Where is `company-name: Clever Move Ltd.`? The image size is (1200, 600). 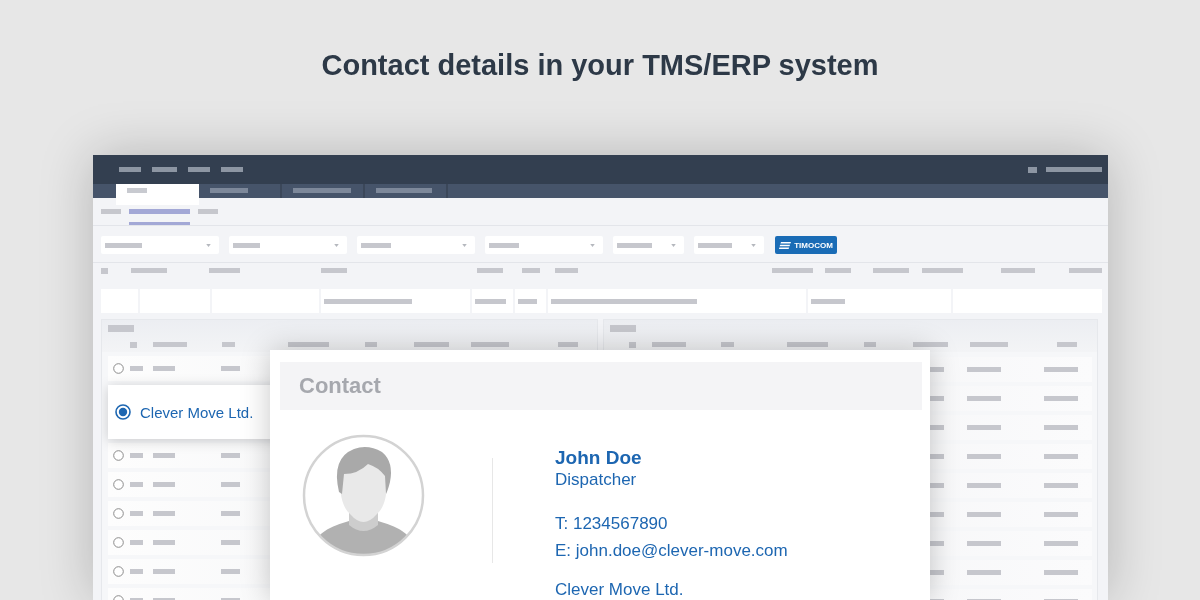
company-name: Clever Move Ltd. is located at coordinates (197, 412).